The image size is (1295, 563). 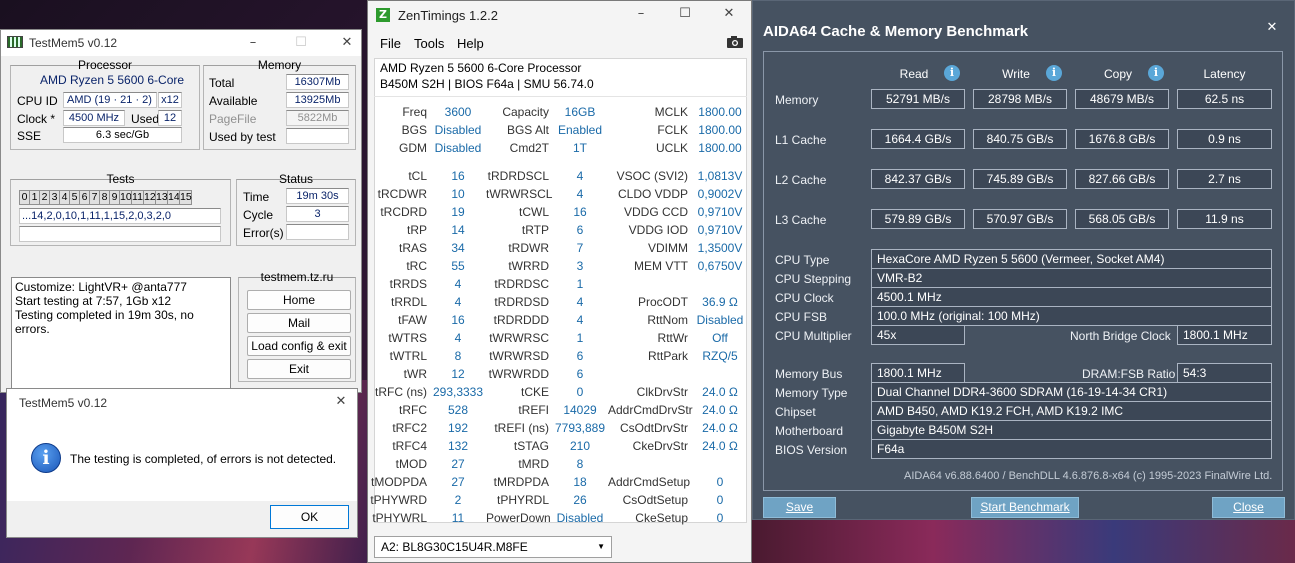 What do you see at coordinates (458, 518) in the screenshot?
I see `timing-value: 11` at bounding box center [458, 518].